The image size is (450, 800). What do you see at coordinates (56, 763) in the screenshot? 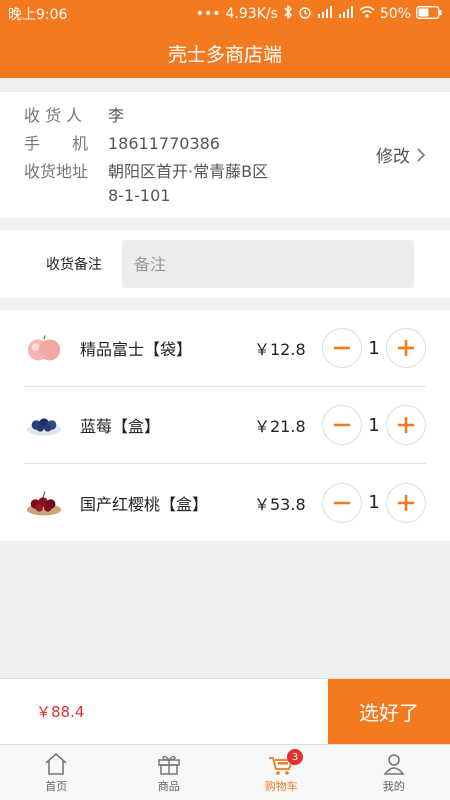
I see `home-icon` at bounding box center [56, 763].